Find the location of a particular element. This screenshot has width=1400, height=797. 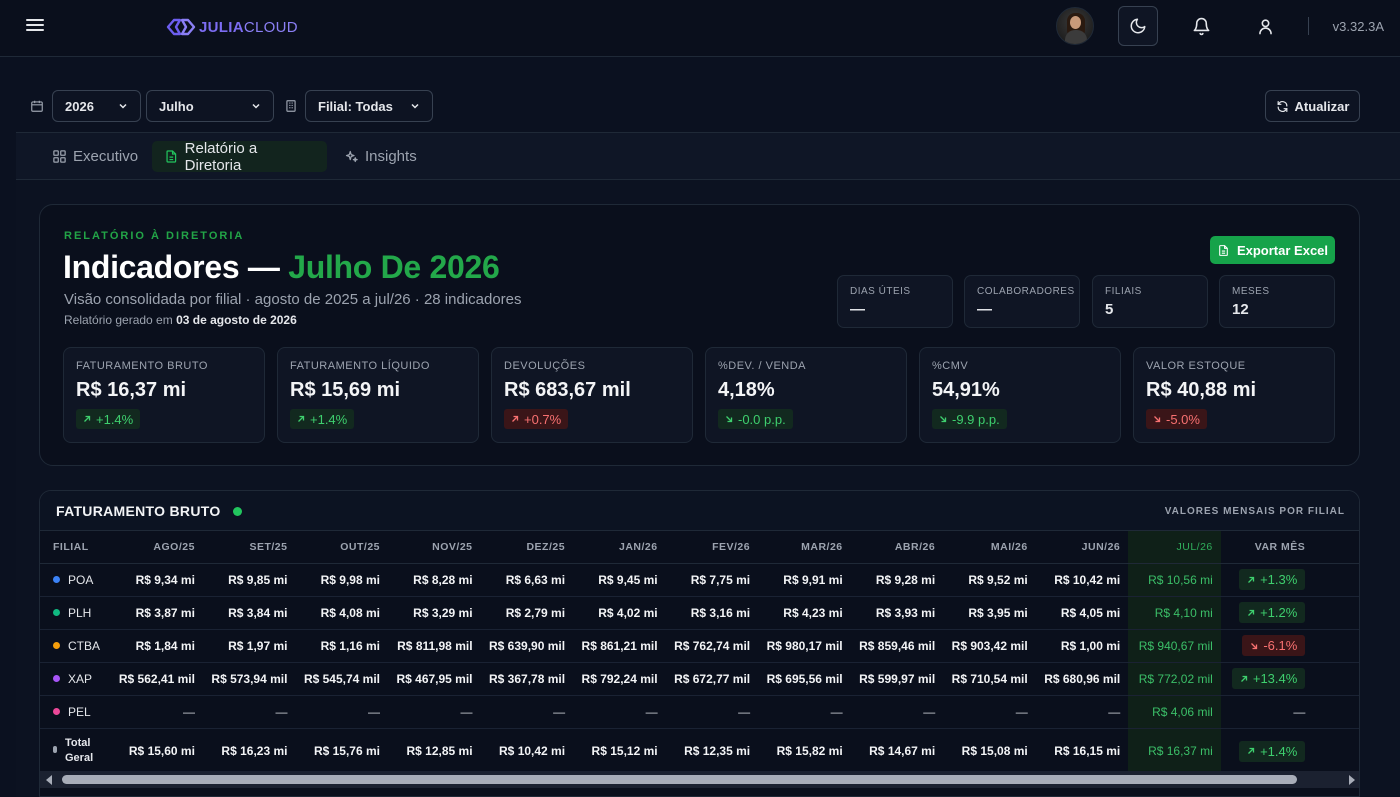

tab-bar: Executivo Relatório a Diretoria Insights is located at coordinates (708, 156).